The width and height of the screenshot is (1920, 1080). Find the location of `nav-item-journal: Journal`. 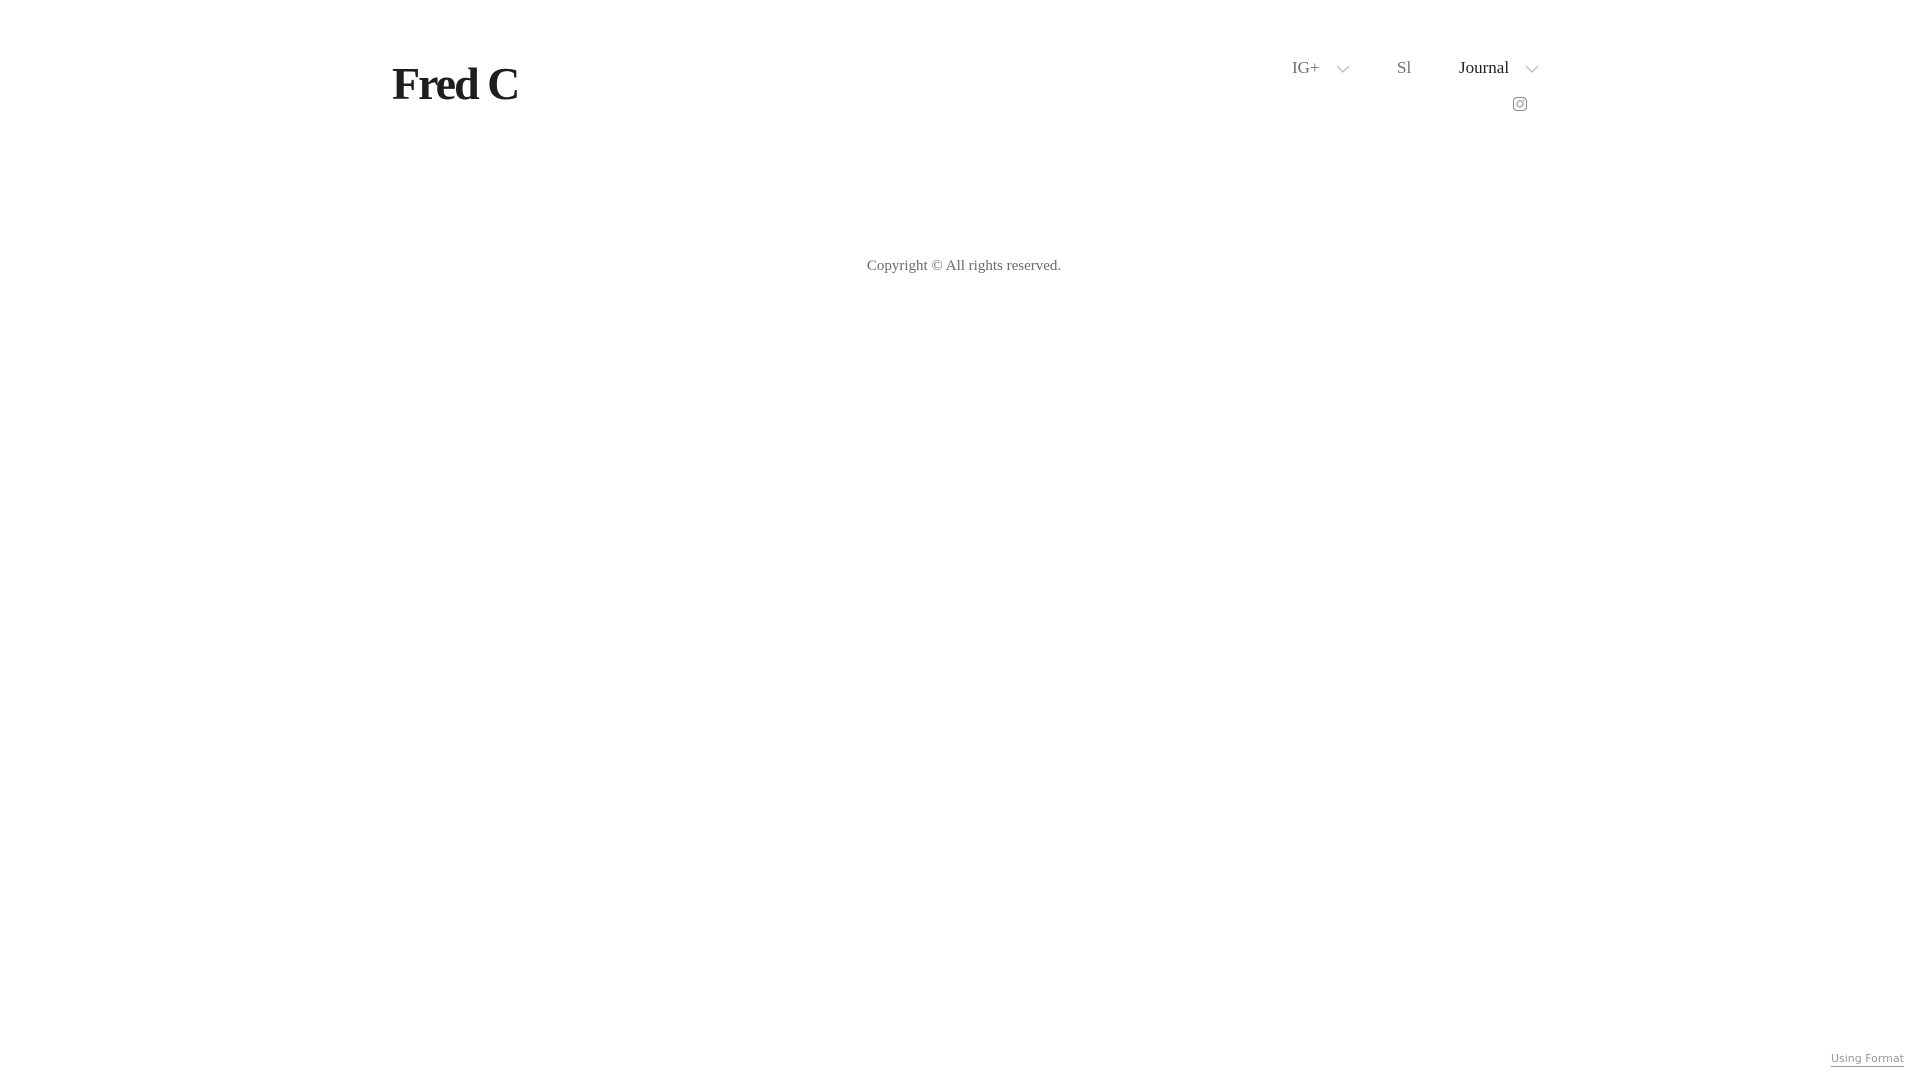

nav-item-journal: Journal is located at coordinates (1499, 68).